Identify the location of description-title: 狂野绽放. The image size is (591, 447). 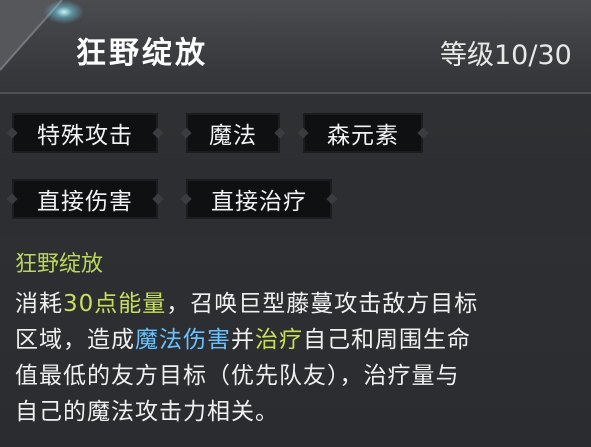
(59, 264).